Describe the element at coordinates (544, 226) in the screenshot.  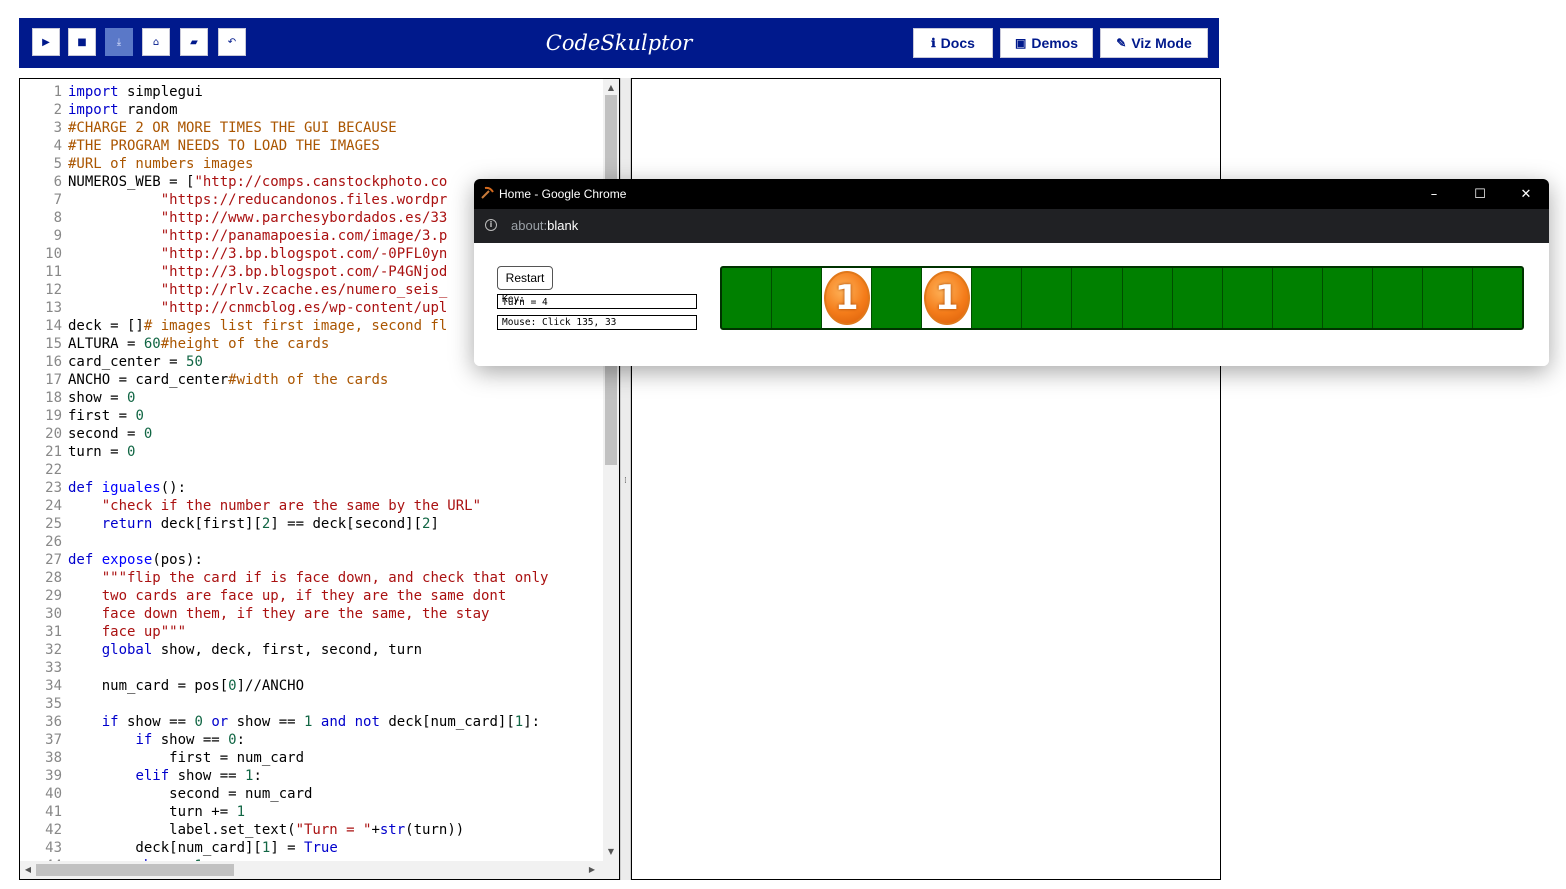
I see `url-text: about:blank` at that location.